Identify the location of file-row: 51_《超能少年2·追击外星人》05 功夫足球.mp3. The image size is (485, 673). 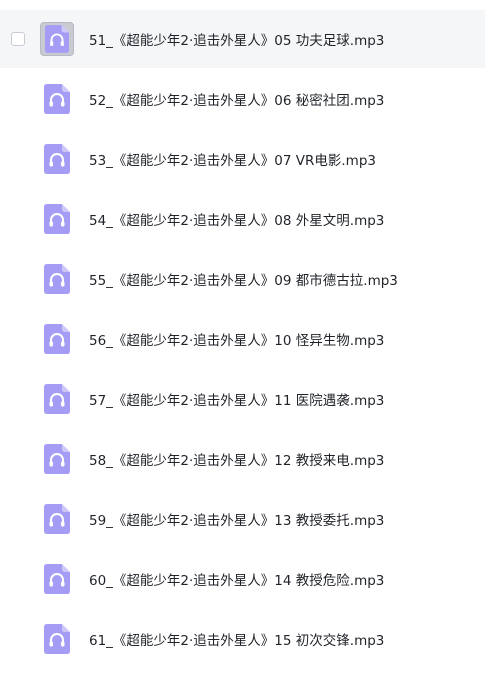
(242, 39).